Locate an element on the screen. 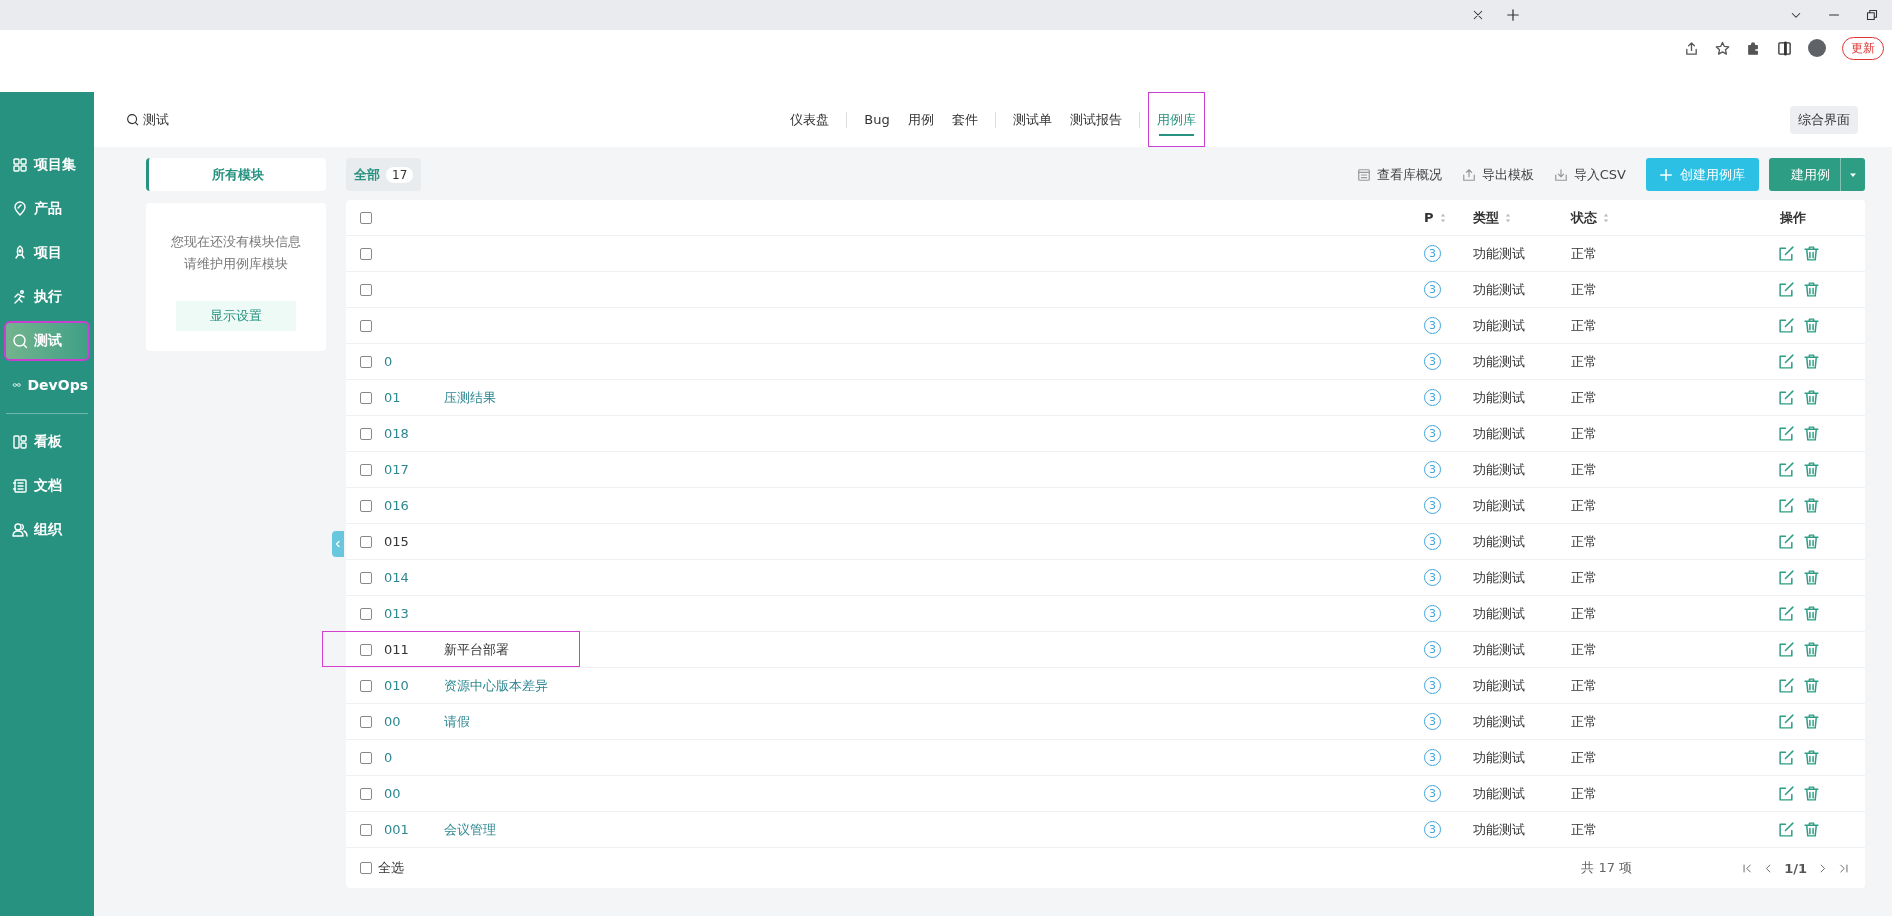  module-tab: 所有模块 is located at coordinates (236, 174).